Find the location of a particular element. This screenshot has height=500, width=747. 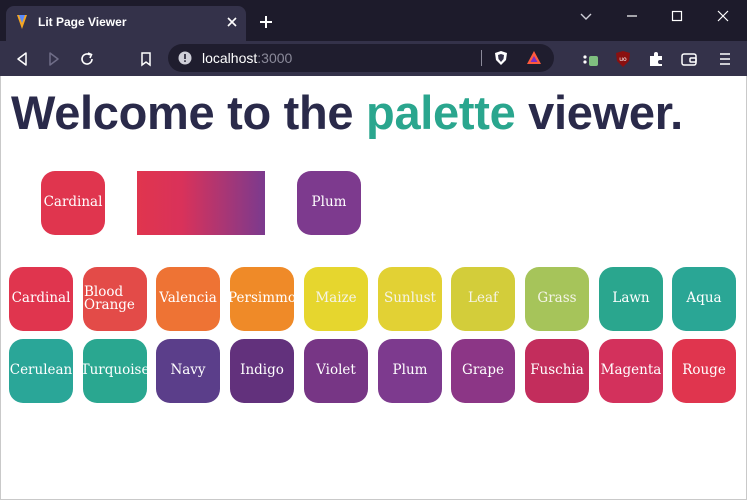

forward-icon is located at coordinates (54, 59).